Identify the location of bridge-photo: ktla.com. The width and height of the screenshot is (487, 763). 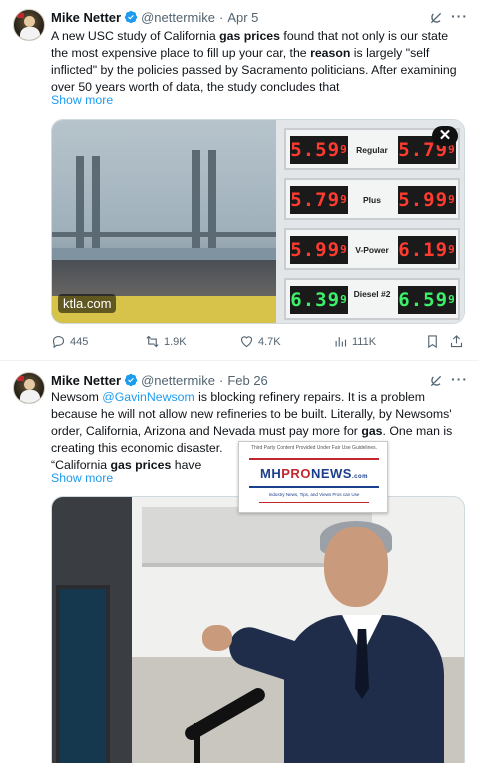
(164, 221).